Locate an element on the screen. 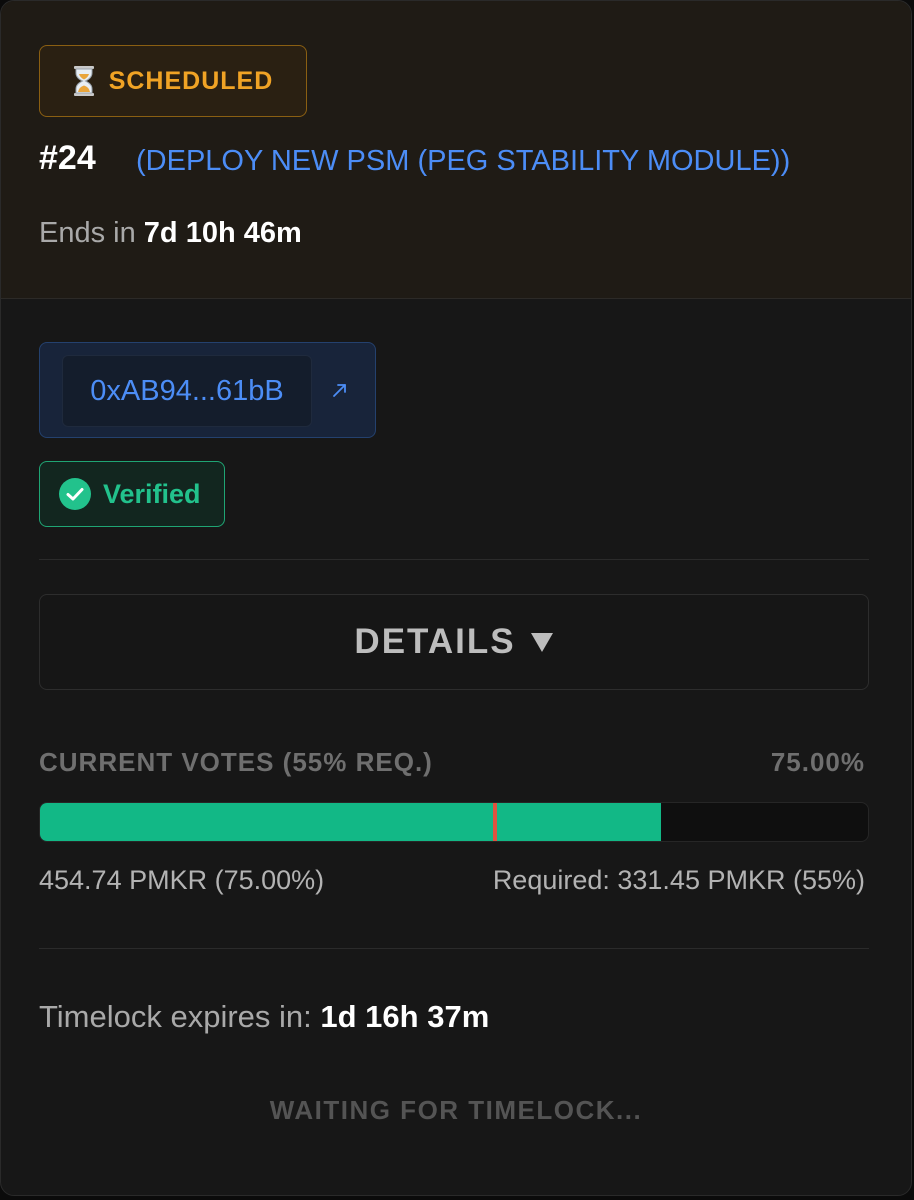  contract-address: 0xAB94...61bB is located at coordinates (186, 391).